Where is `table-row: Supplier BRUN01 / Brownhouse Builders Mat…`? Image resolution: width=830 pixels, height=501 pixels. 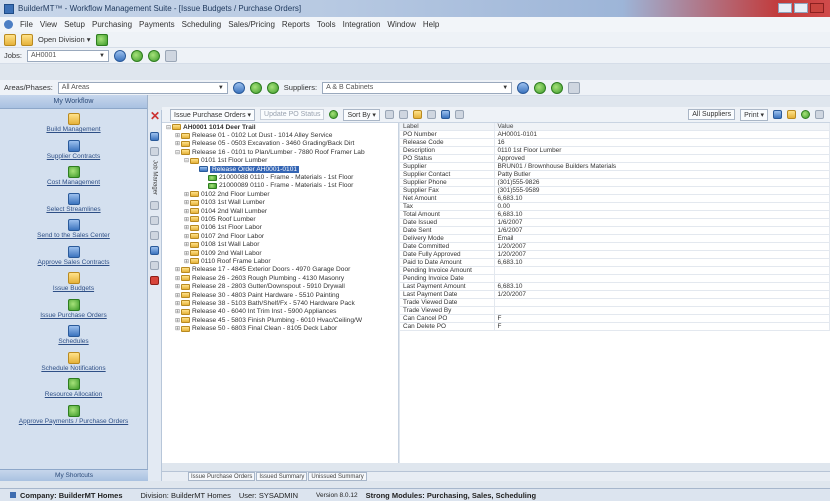
table-row: Supplier BRUN01 / Brownhouse Builders Mat… is located at coordinates (615, 167).